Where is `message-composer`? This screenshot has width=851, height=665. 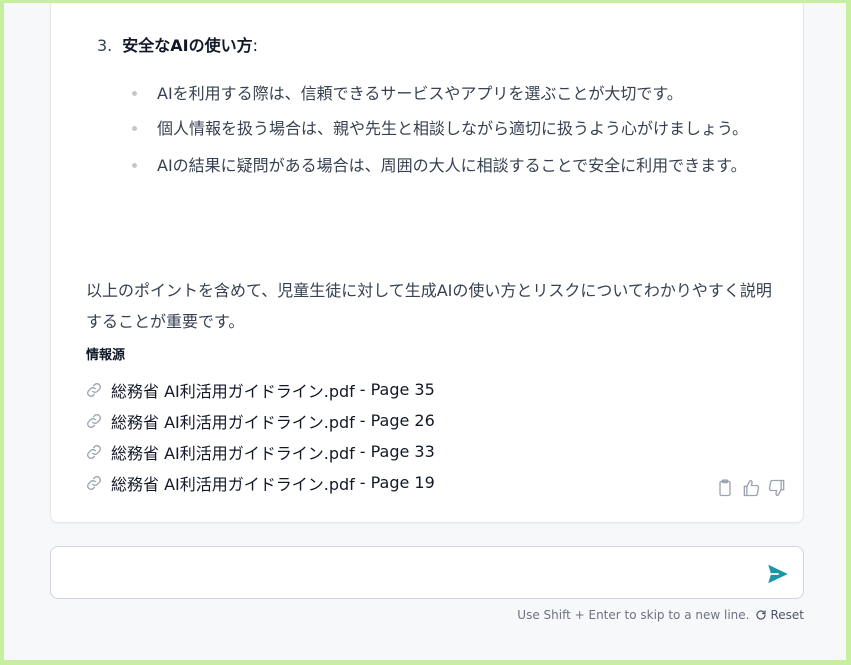 message-composer is located at coordinates (427, 572).